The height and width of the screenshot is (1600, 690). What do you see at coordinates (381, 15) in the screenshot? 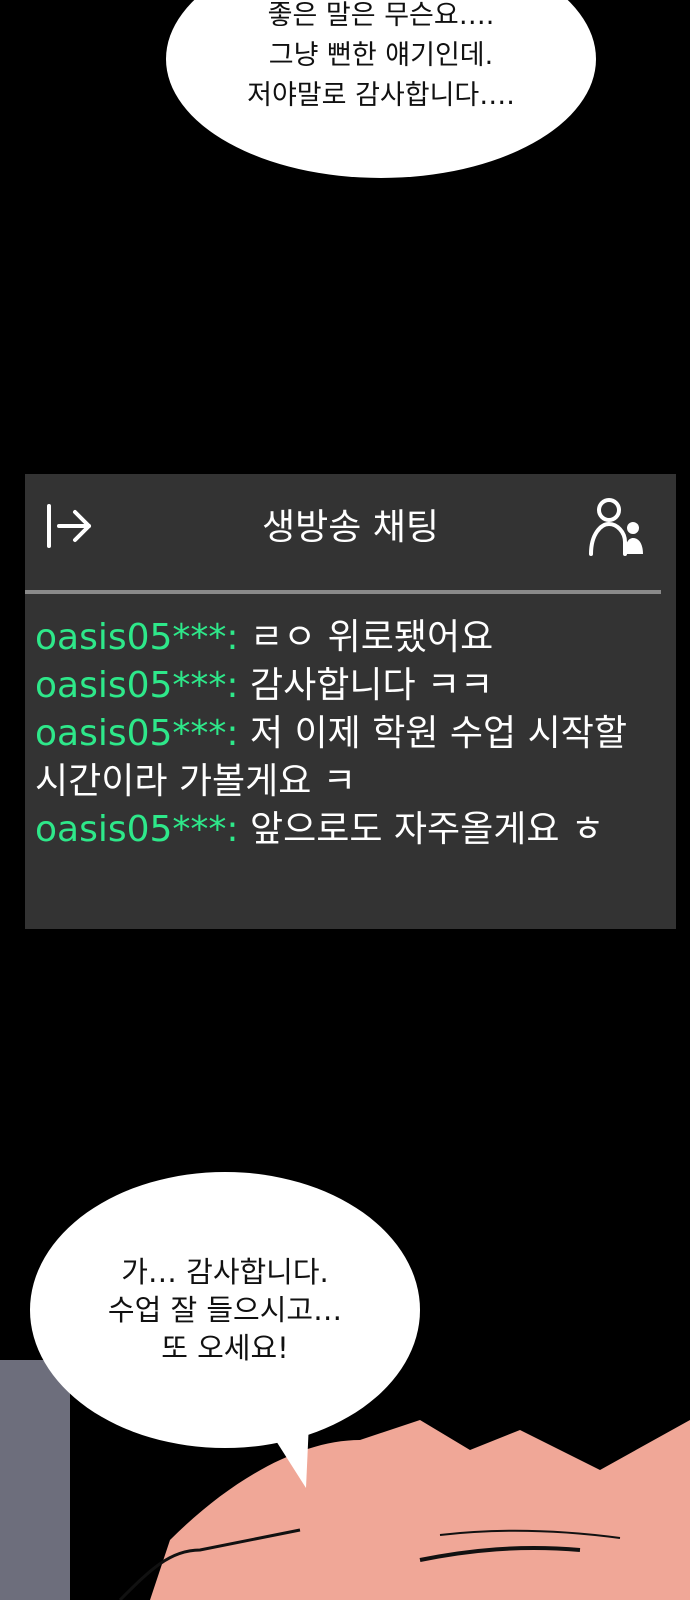
I see `speech-line: 좋은 말은 무슨요….` at bounding box center [381, 15].